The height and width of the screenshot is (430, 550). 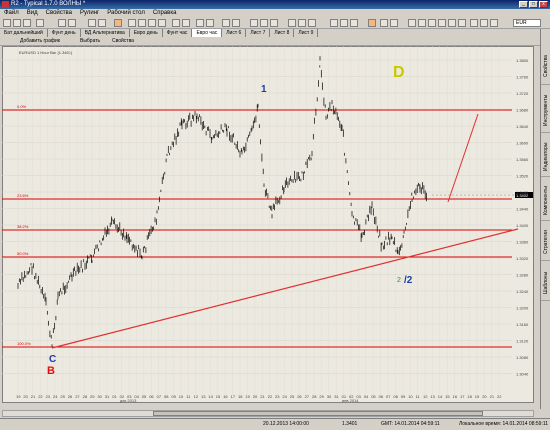 I want to click on tab-0: Бат дальнейший, so click(x=24, y=33).